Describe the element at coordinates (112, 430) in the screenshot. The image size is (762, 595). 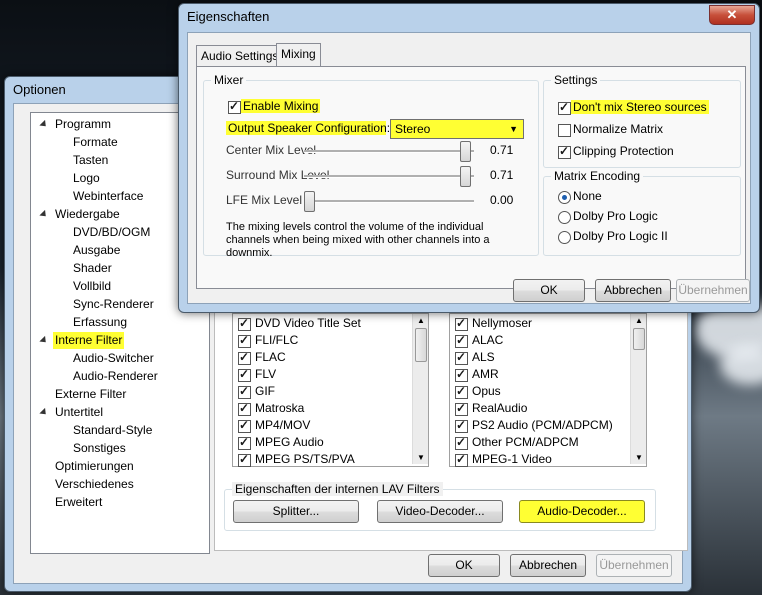
I see `tree-item: Standard-Style` at that location.